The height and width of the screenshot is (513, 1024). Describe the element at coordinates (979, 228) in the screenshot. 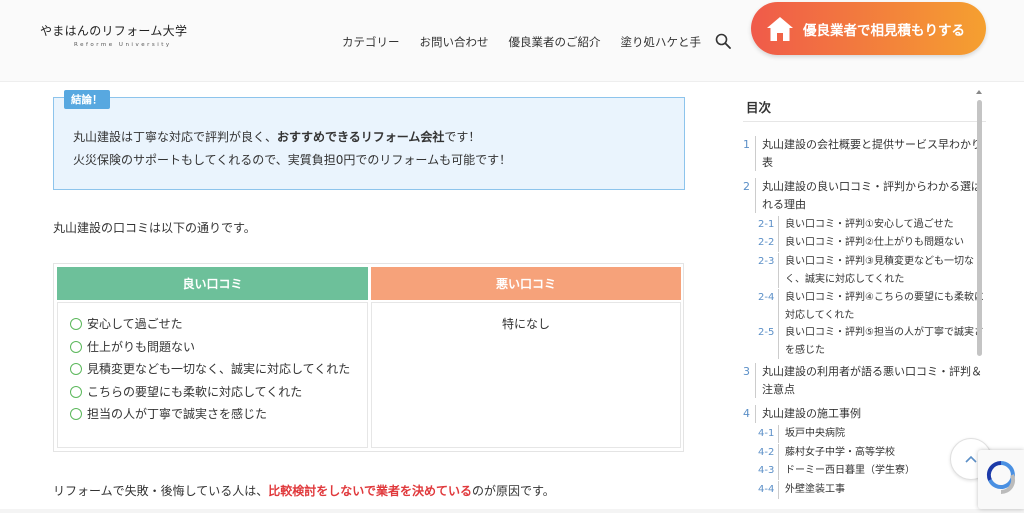

I see `toc-scrollbar-thumb` at that location.